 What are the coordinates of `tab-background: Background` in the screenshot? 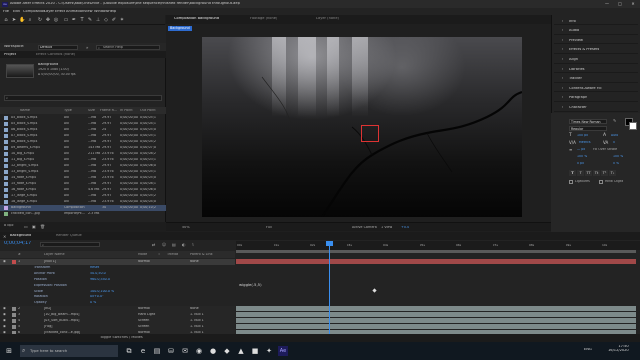 It's located at (20, 236).